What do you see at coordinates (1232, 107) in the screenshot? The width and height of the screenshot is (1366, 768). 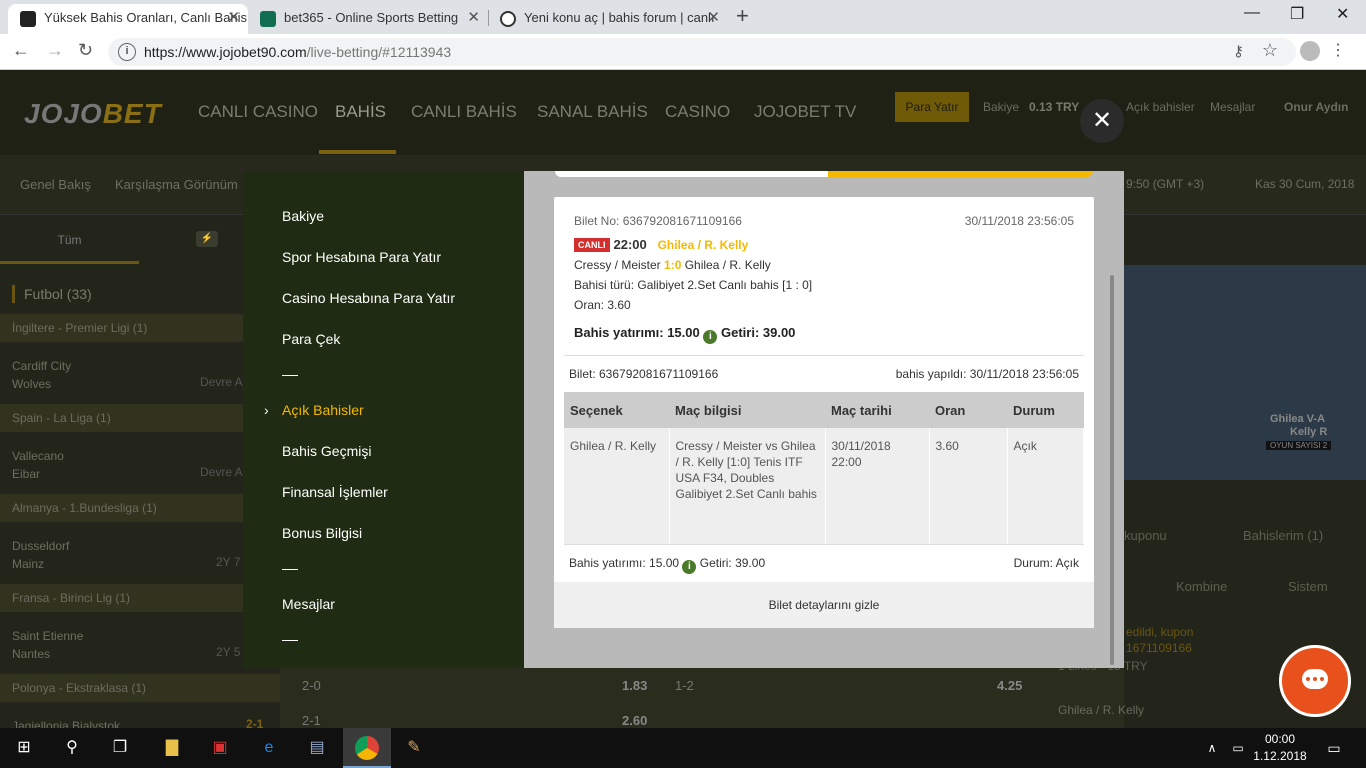 I see `mesajlar-link: Mesajlar` at bounding box center [1232, 107].